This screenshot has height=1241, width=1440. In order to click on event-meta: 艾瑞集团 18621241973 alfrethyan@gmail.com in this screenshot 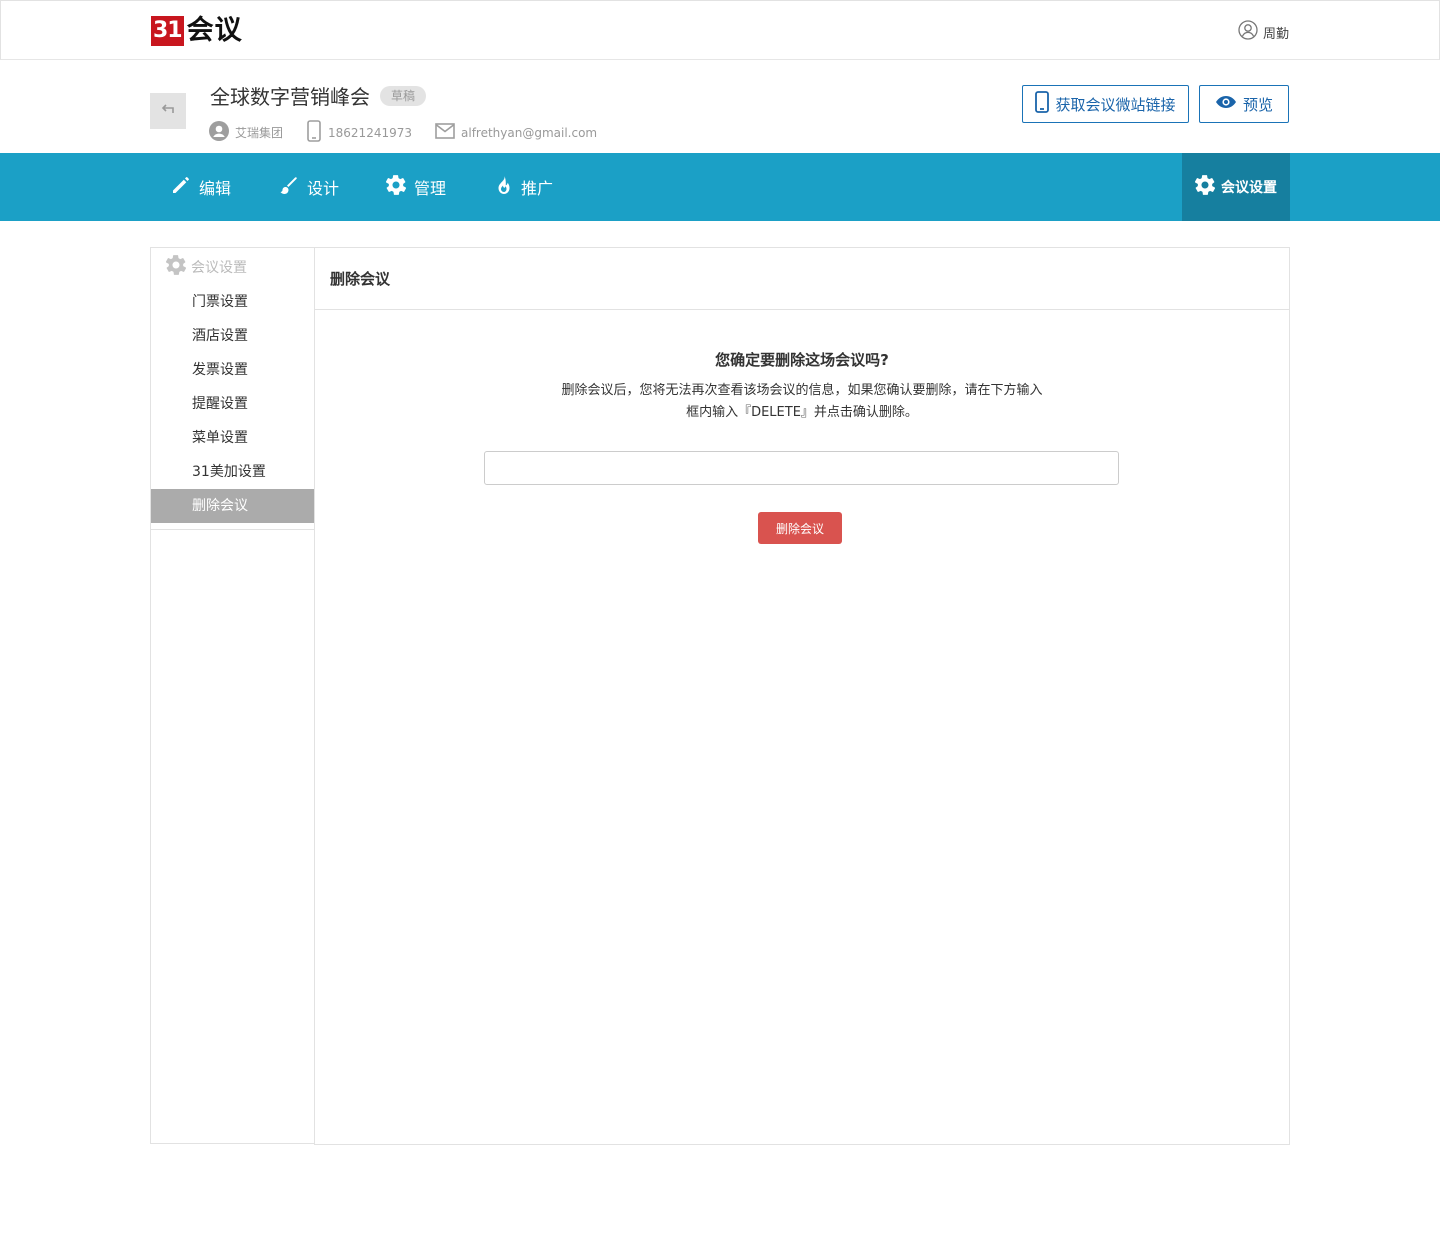, I will do `click(414, 132)`.